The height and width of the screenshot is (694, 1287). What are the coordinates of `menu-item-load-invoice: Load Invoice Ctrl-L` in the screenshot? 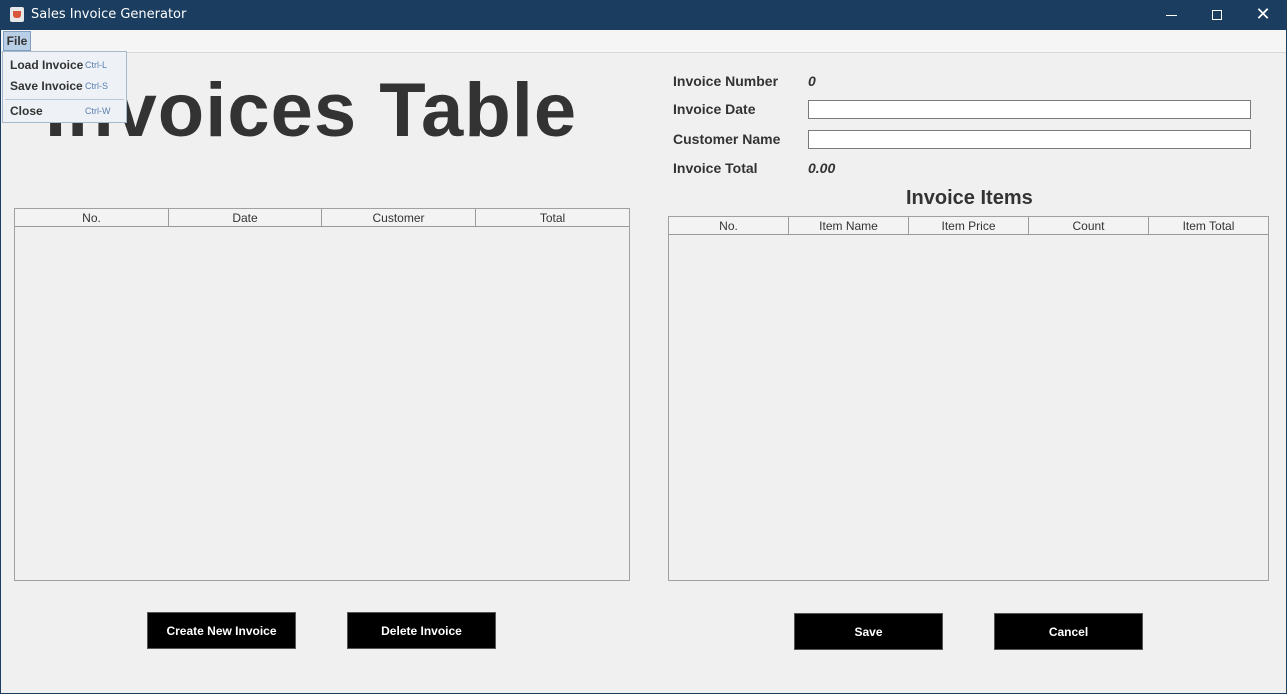 It's located at (64, 65).